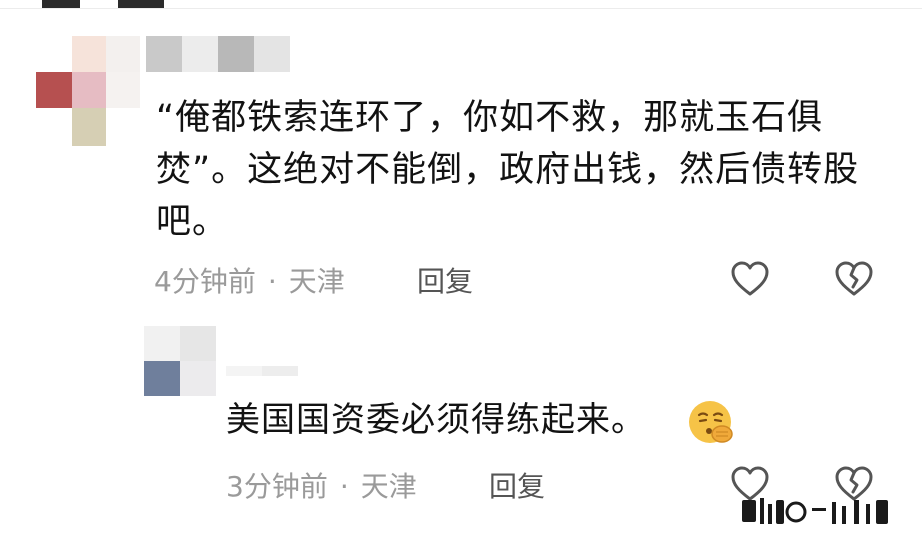  What do you see at coordinates (218, 54) in the screenshot?
I see `commenter-username` at bounding box center [218, 54].